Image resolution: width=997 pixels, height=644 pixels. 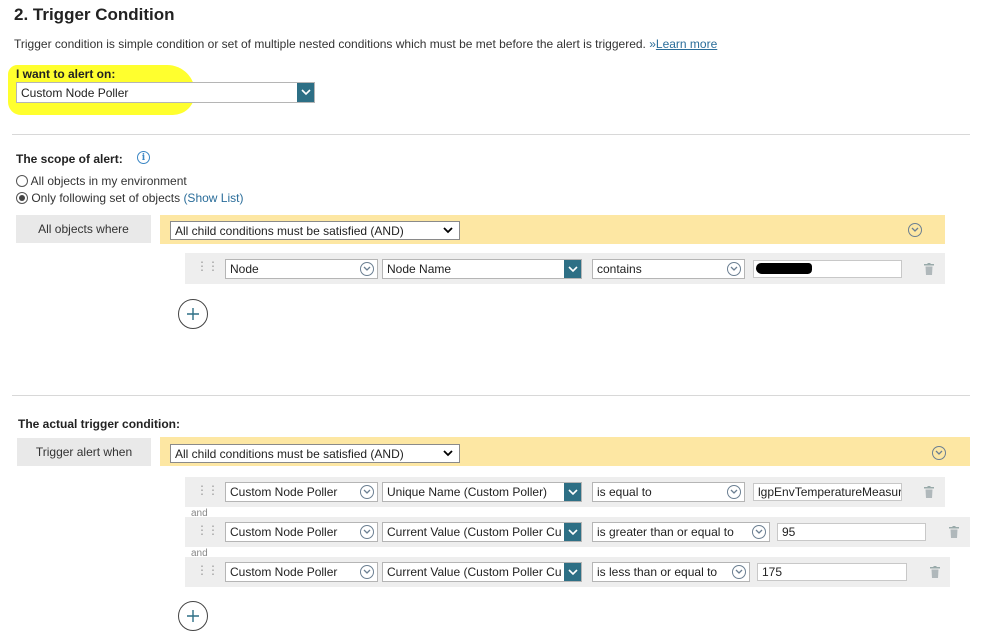 I want to click on condition-operator-value: is equal to, so click(x=624, y=492).